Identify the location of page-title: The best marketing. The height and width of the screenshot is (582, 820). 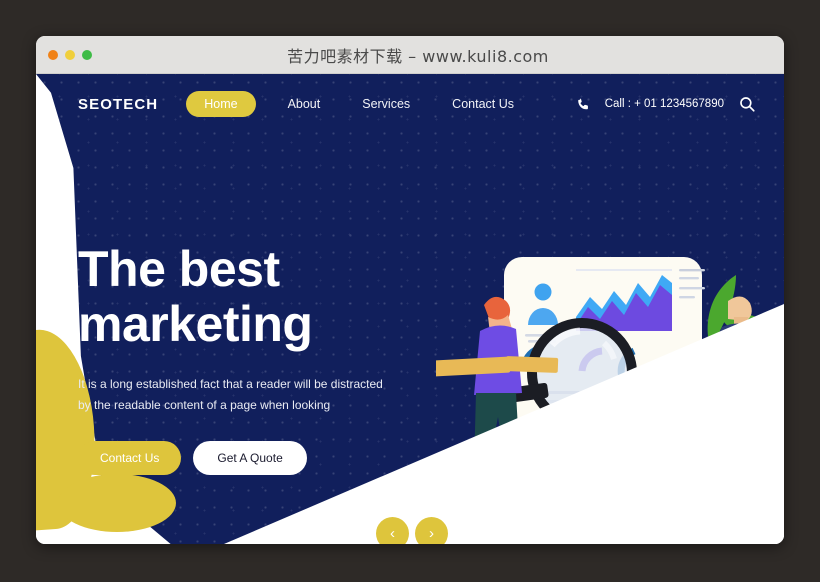
(243, 297).